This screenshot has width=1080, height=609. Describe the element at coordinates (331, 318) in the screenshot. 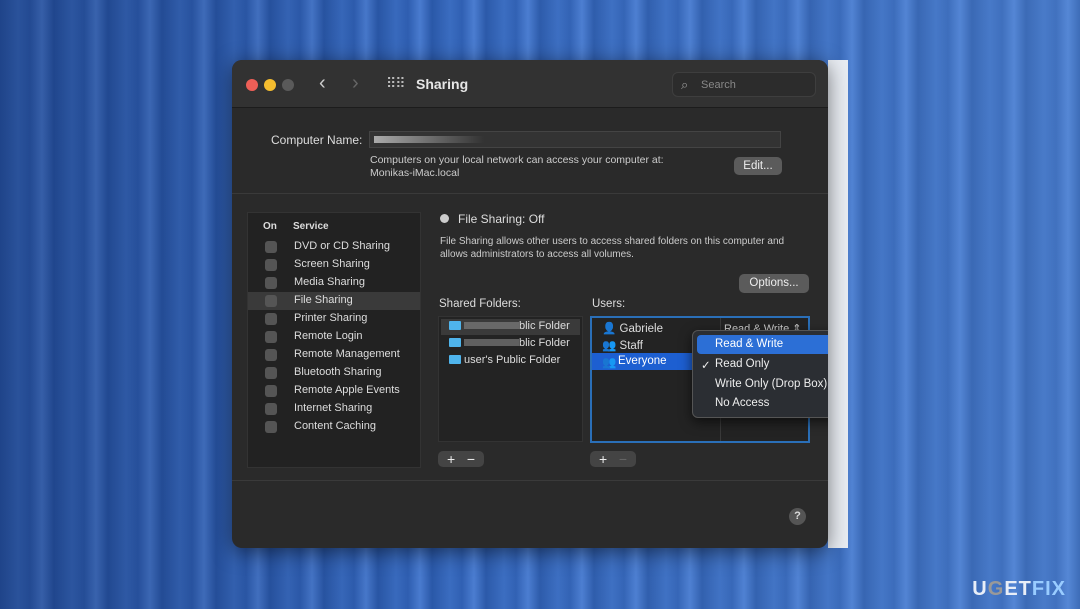

I see `service-label: Printer Sharing` at that location.